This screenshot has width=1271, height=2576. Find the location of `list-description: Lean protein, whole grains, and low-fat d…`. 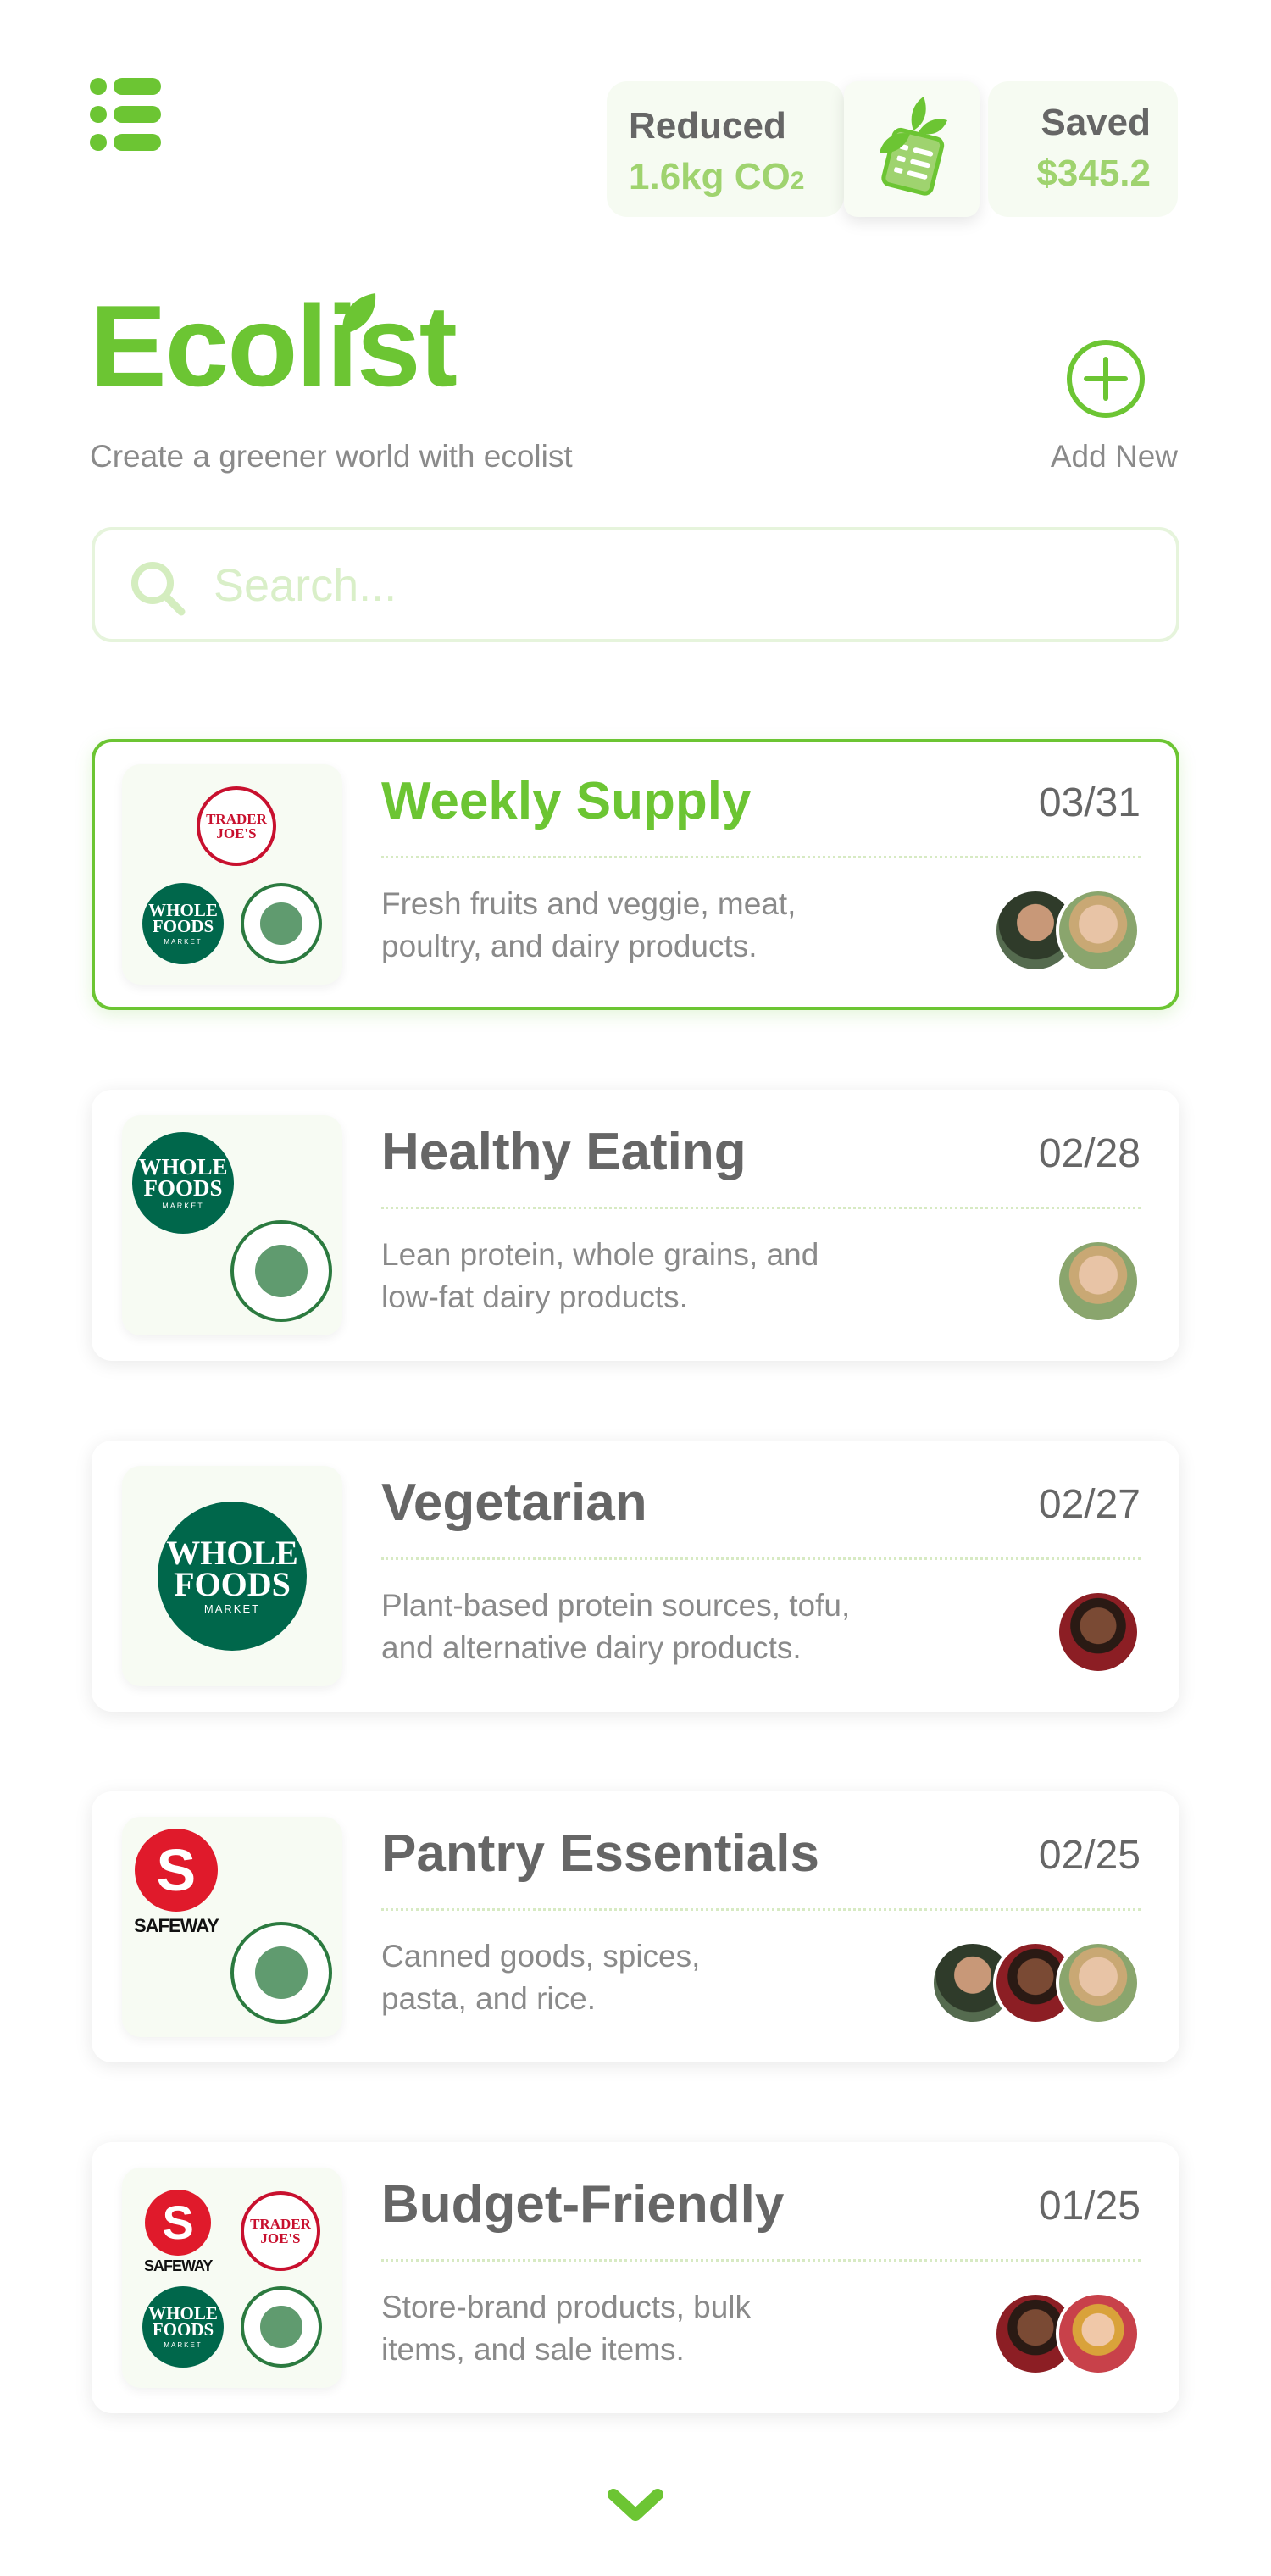

list-description: Lean protein, whole grains, and low-fat d… is located at coordinates (600, 1275).